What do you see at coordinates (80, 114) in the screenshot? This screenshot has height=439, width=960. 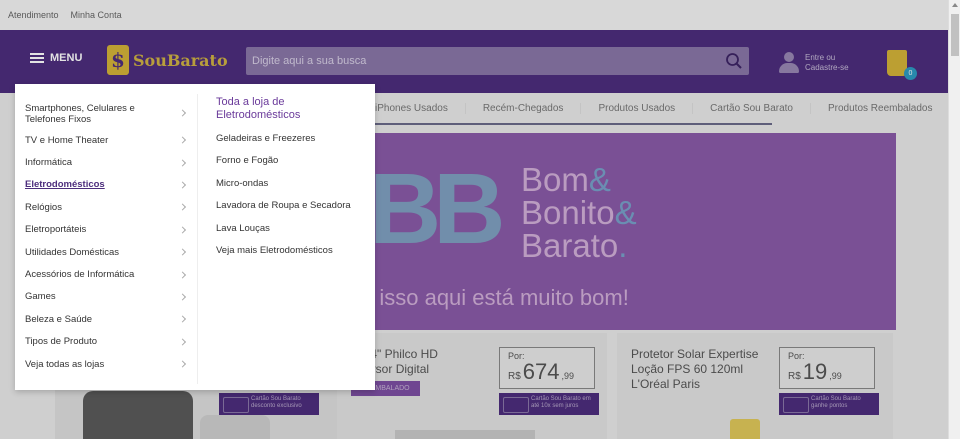 I see `menu-item-label: Smartphones, Celulares e Telefones Fixos` at bounding box center [80, 114].